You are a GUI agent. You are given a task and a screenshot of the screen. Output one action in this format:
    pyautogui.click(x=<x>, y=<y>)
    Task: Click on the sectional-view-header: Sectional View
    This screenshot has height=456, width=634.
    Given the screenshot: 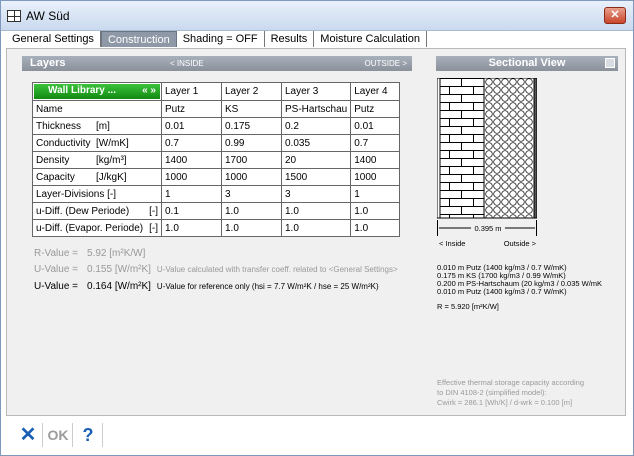 What is the action you would take?
    pyautogui.click(x=527, y=63)
    